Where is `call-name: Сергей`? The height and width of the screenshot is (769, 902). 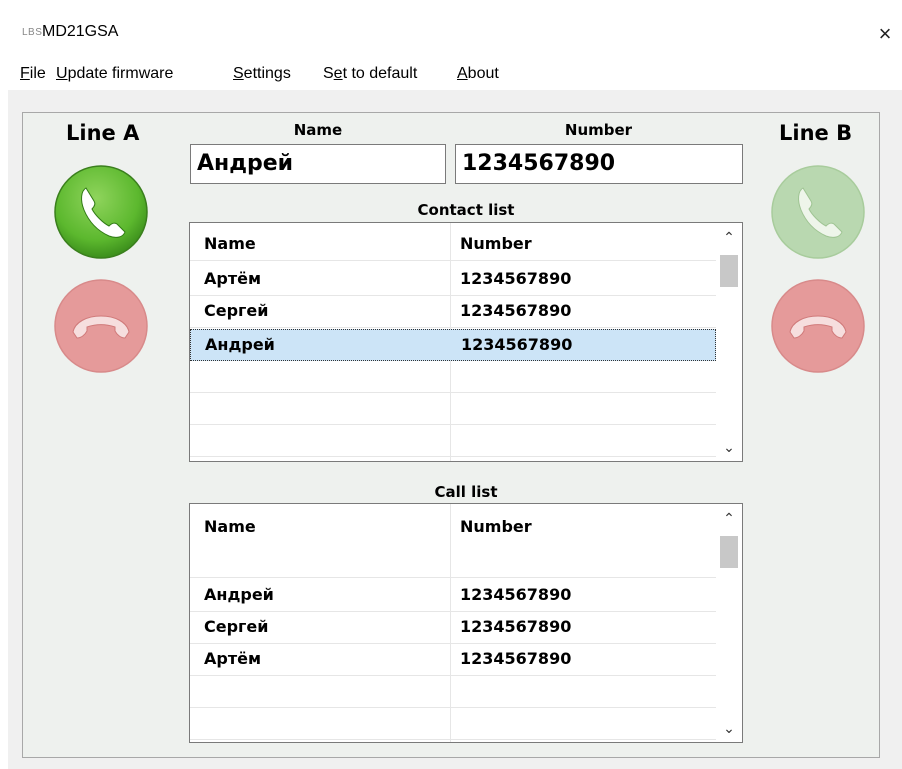 call-name: Сергей is located at coordinates (236, 626).